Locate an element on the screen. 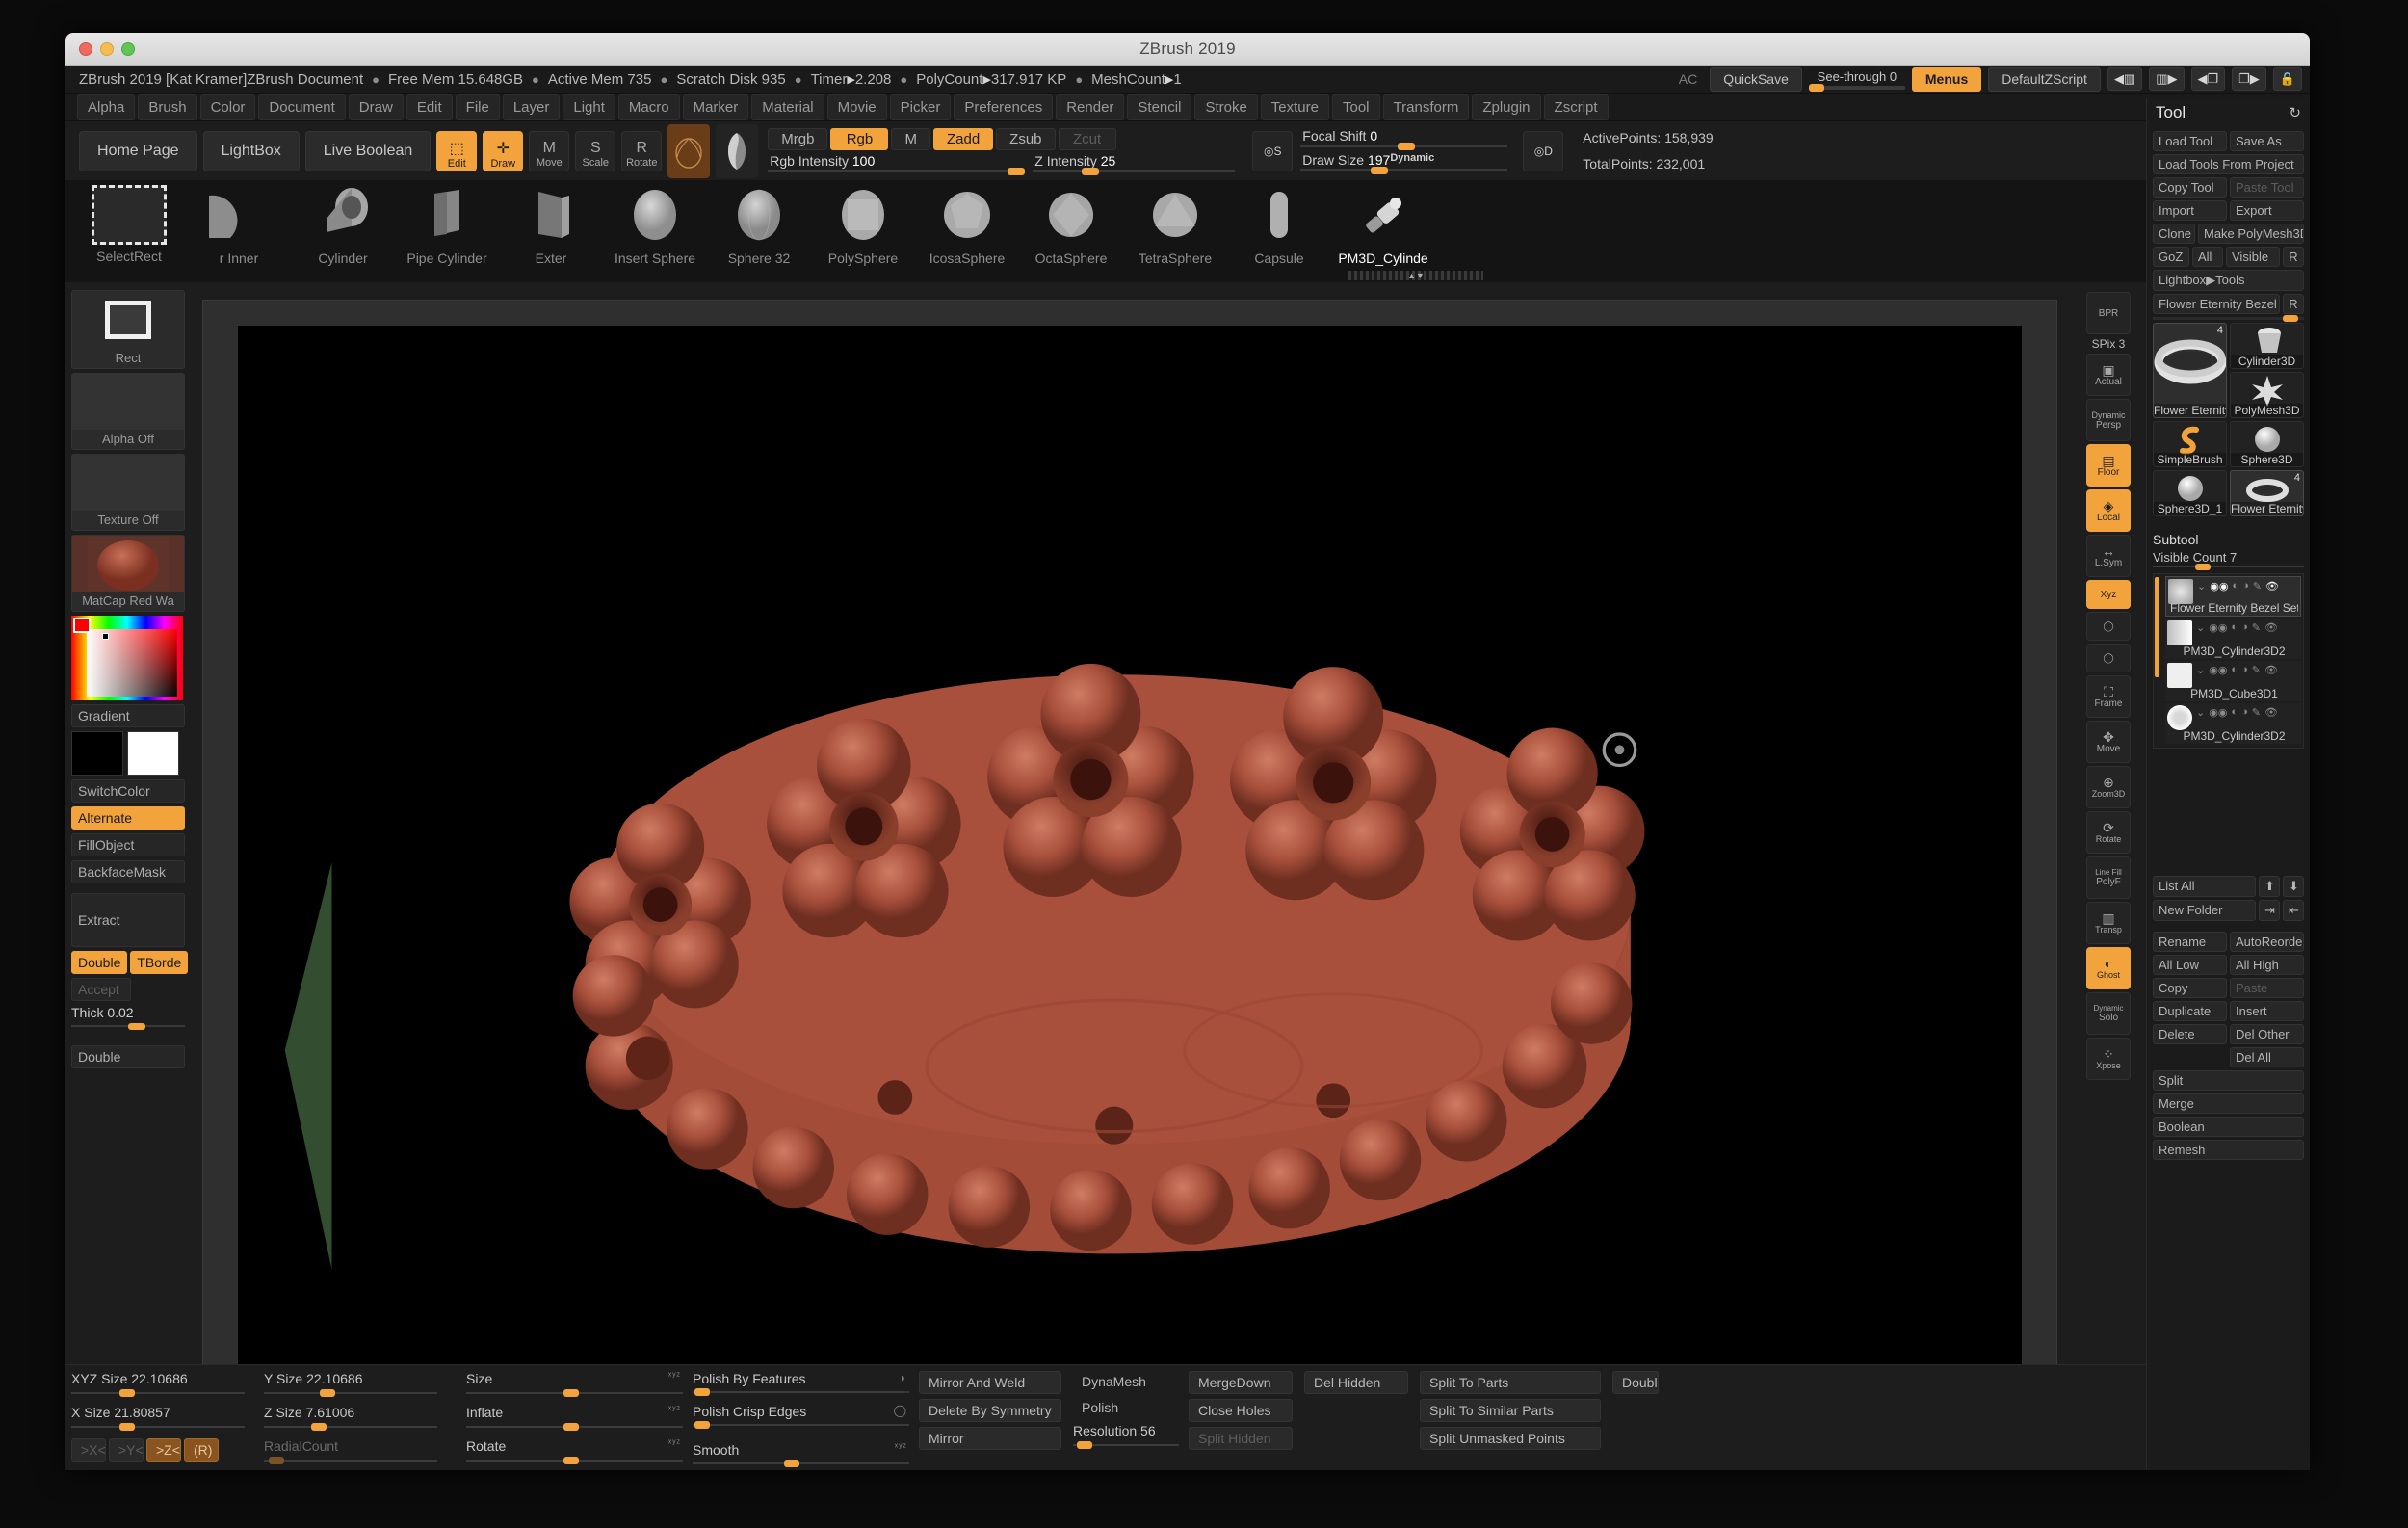  move-down-icon: ⬇ is located at coordinates (2293, 886).